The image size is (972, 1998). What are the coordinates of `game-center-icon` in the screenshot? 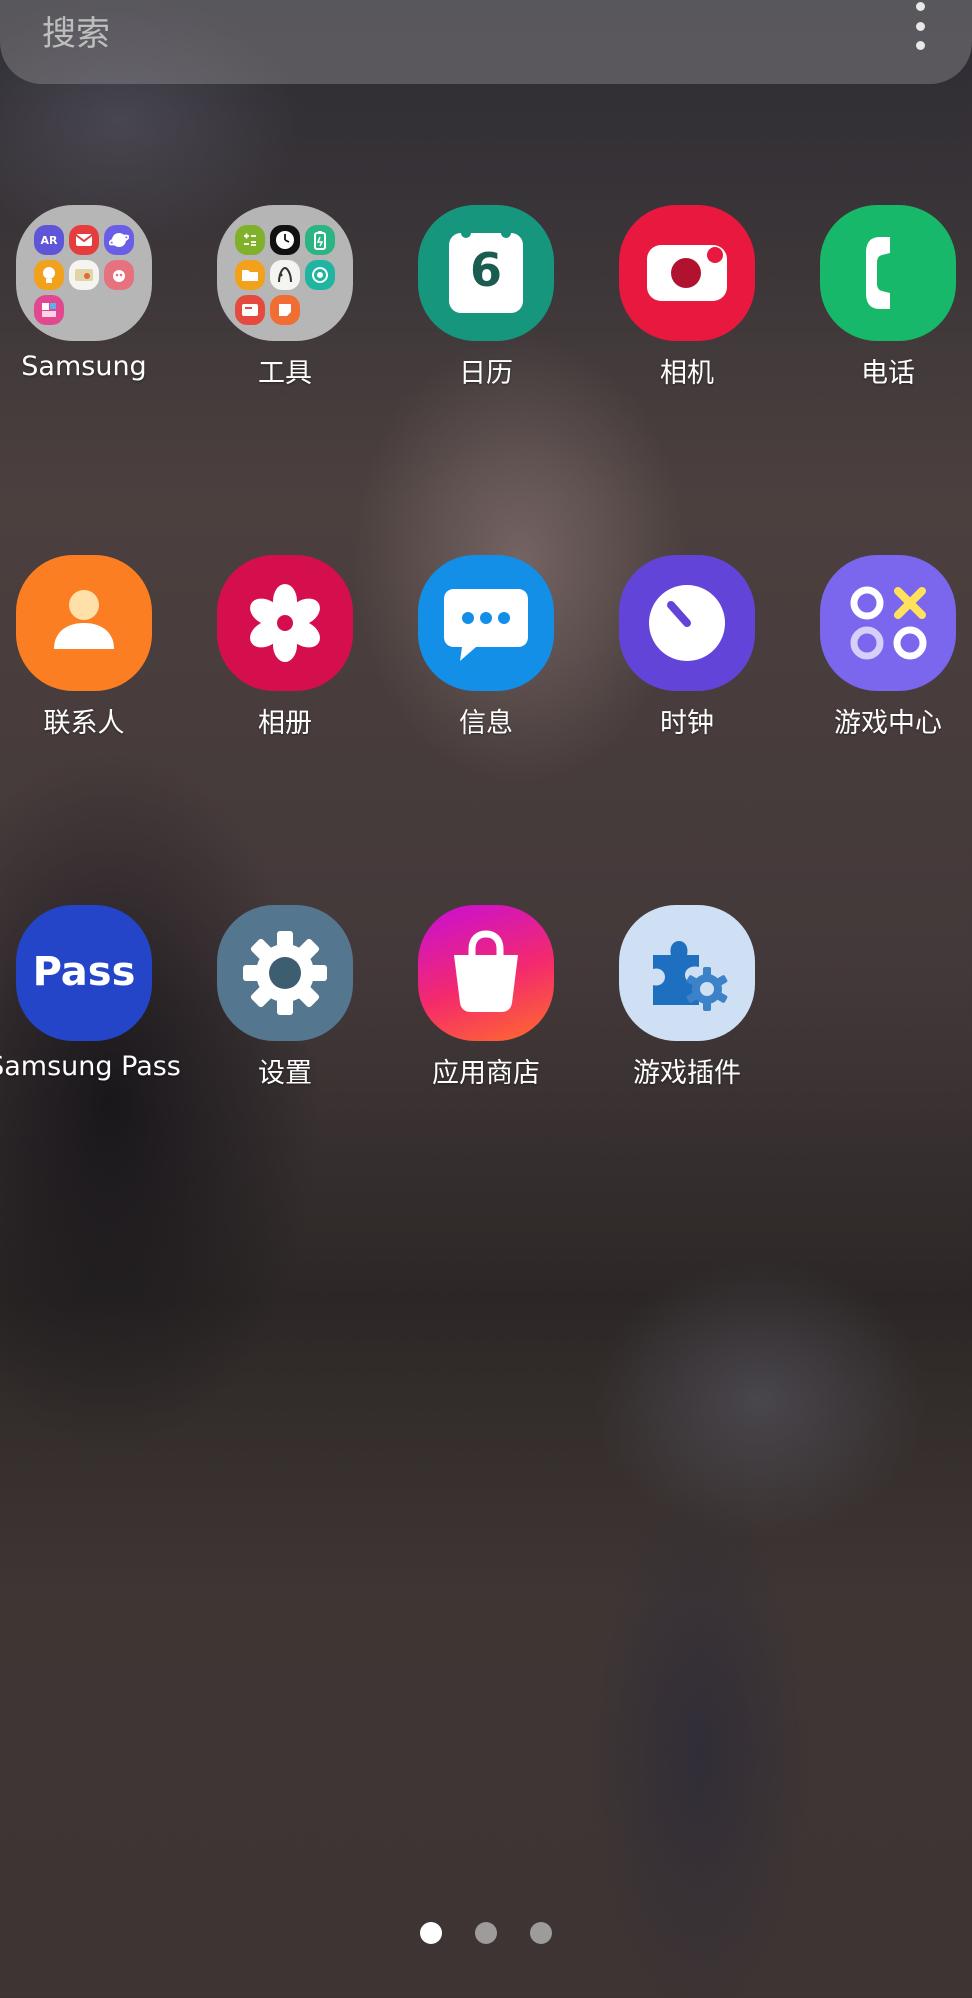 It's located at (888, 623).